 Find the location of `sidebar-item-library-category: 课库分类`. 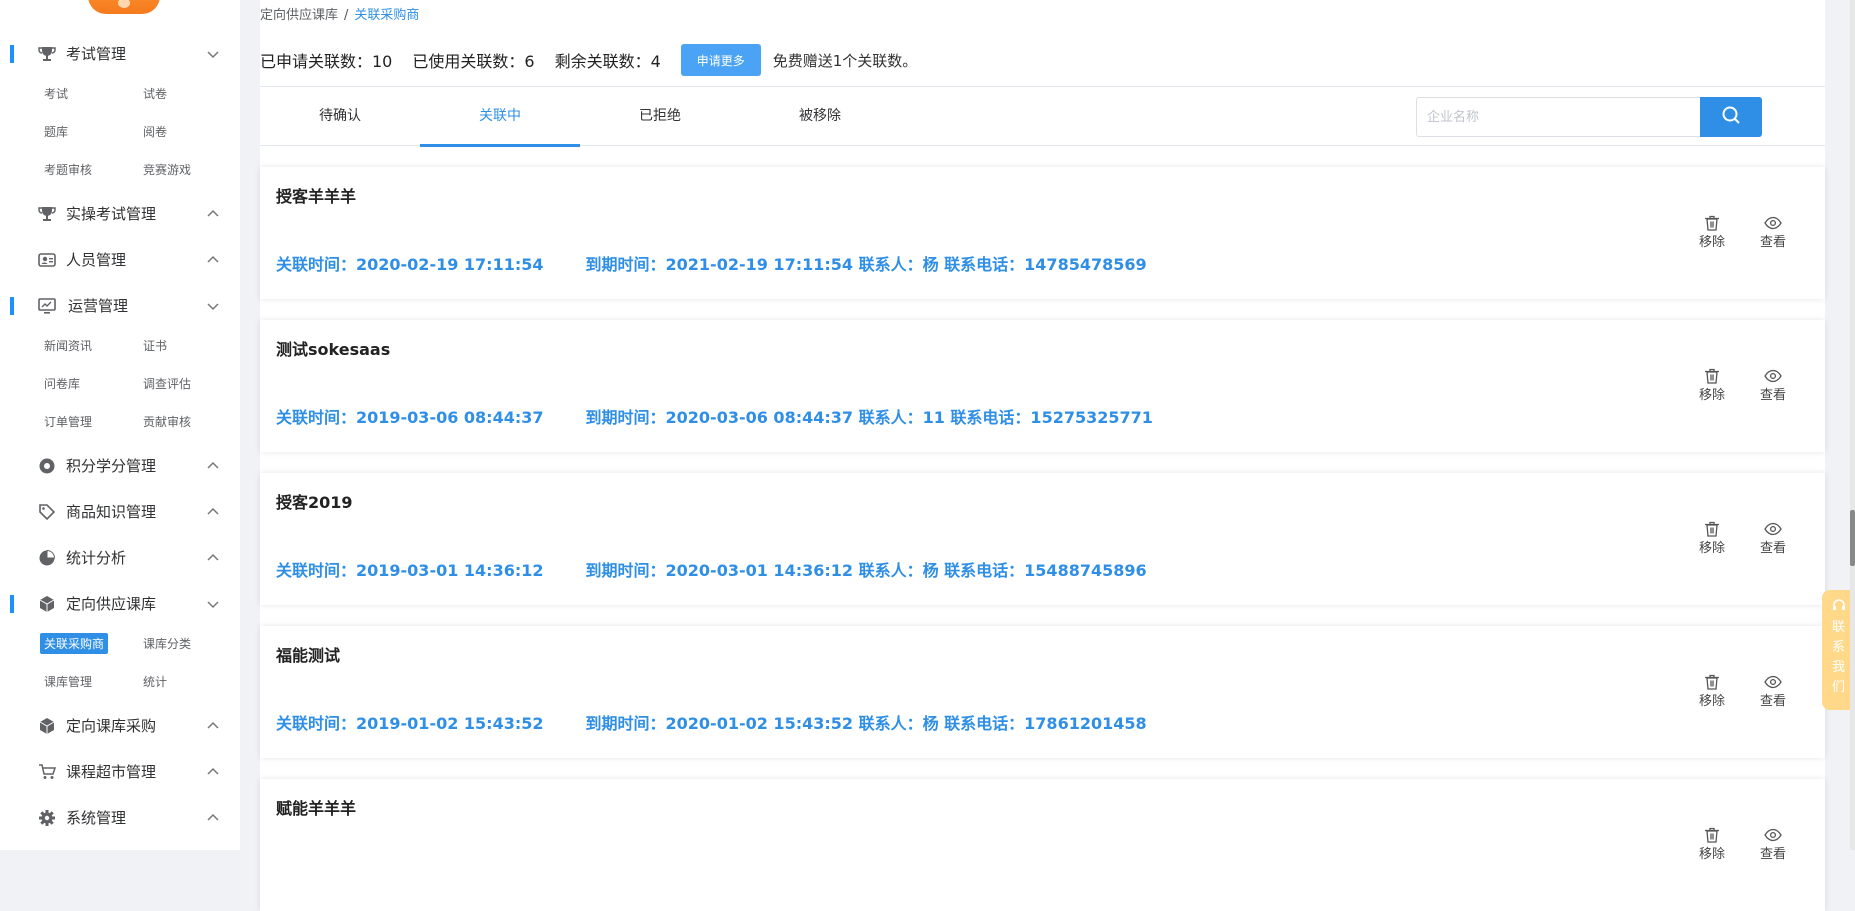

sidebar-item-library-category: 课库分类 is located at coordinates (167, 643).